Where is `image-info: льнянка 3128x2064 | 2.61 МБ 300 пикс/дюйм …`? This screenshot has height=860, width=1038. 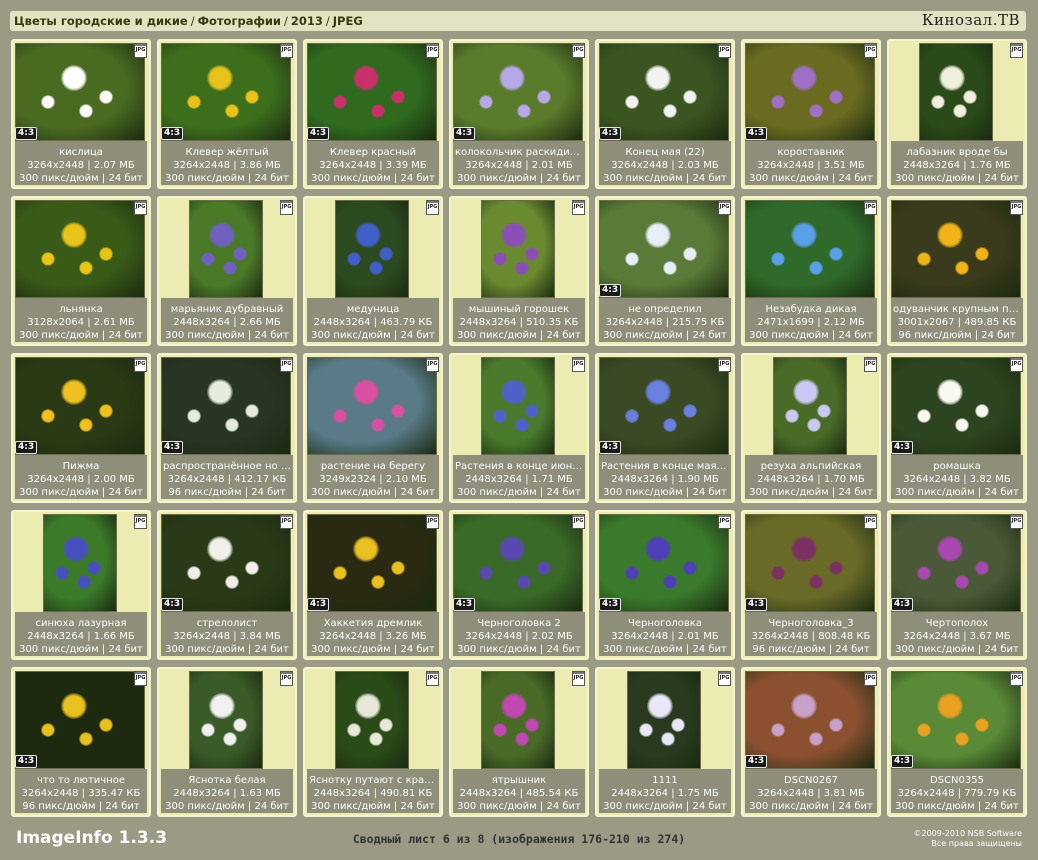 image-info: льнянка 3128x2064 | 2.61 МБ 300 пикс/дюйм … is located at coordinates (81, 320).